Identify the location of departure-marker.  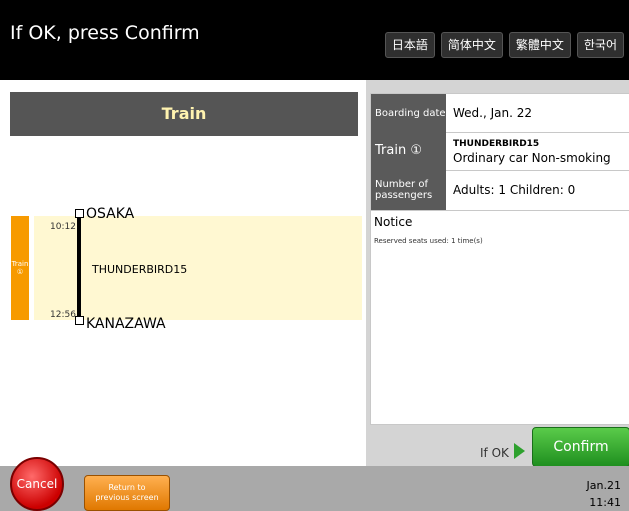
(79, 213).